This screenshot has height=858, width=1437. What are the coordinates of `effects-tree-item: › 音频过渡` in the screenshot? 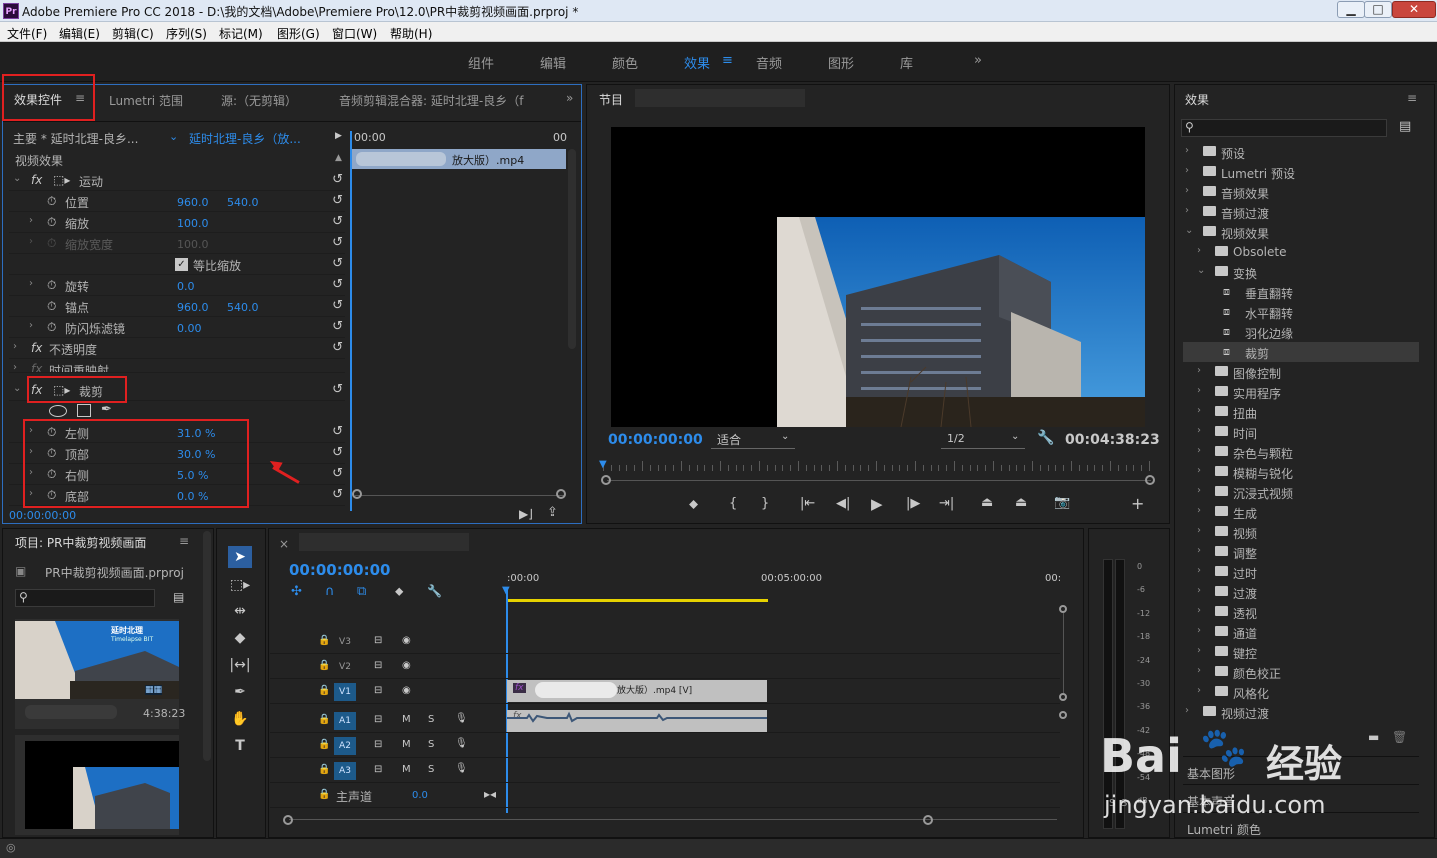 It's located at (1301, 212).